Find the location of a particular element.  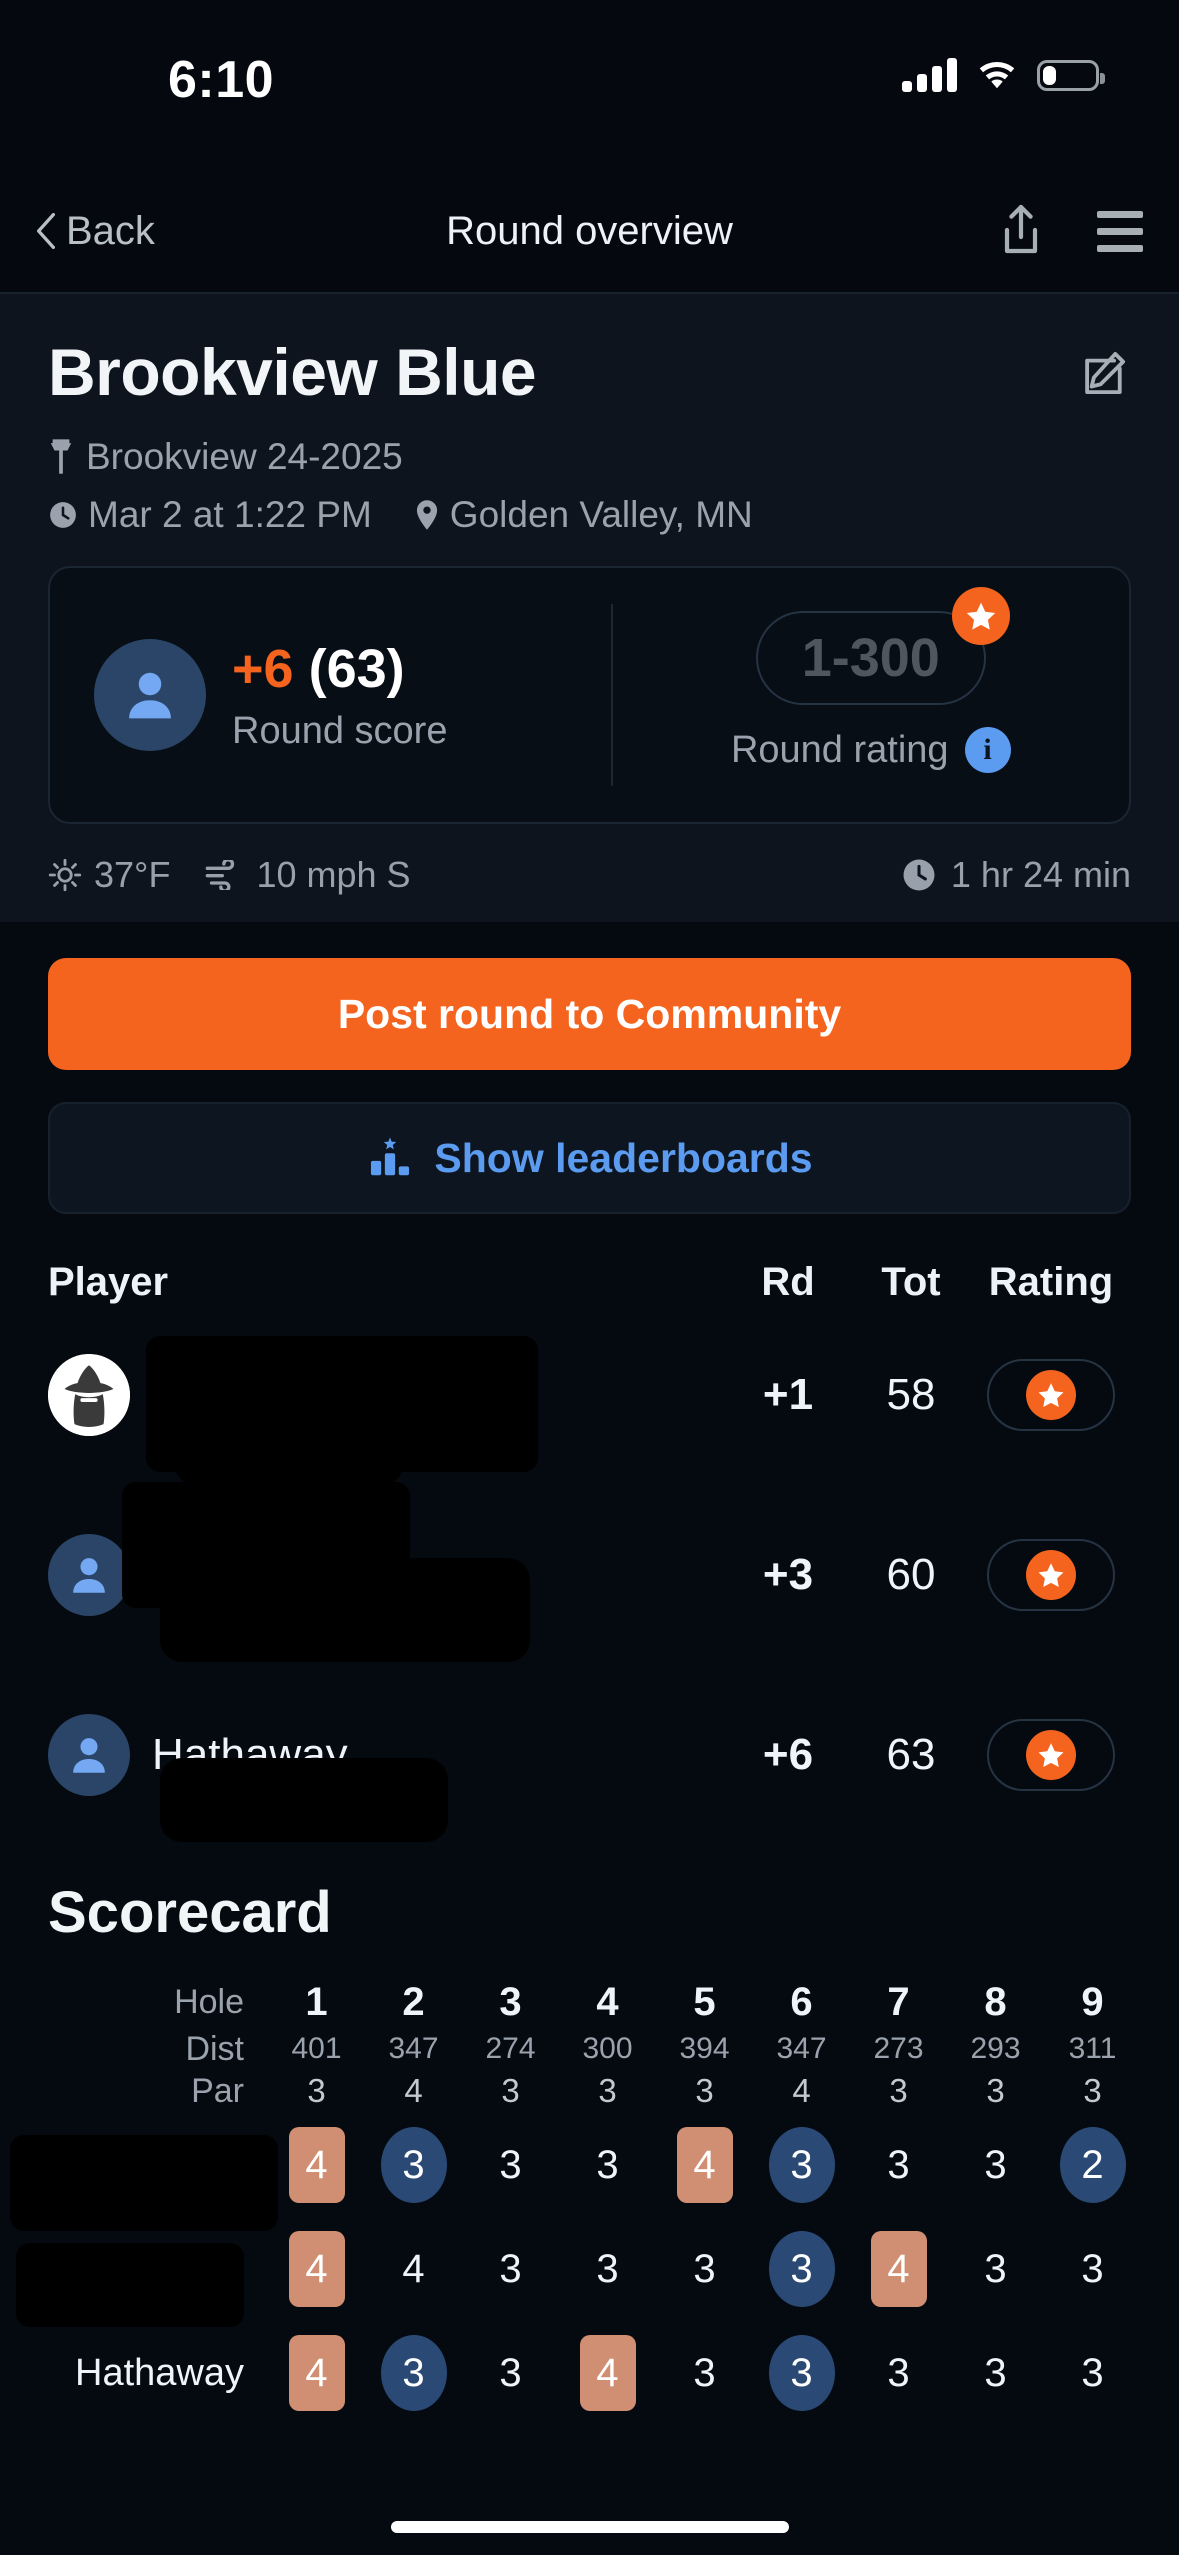

table-row: Hathaway +6 63 is located at coordinates (589, 1755).